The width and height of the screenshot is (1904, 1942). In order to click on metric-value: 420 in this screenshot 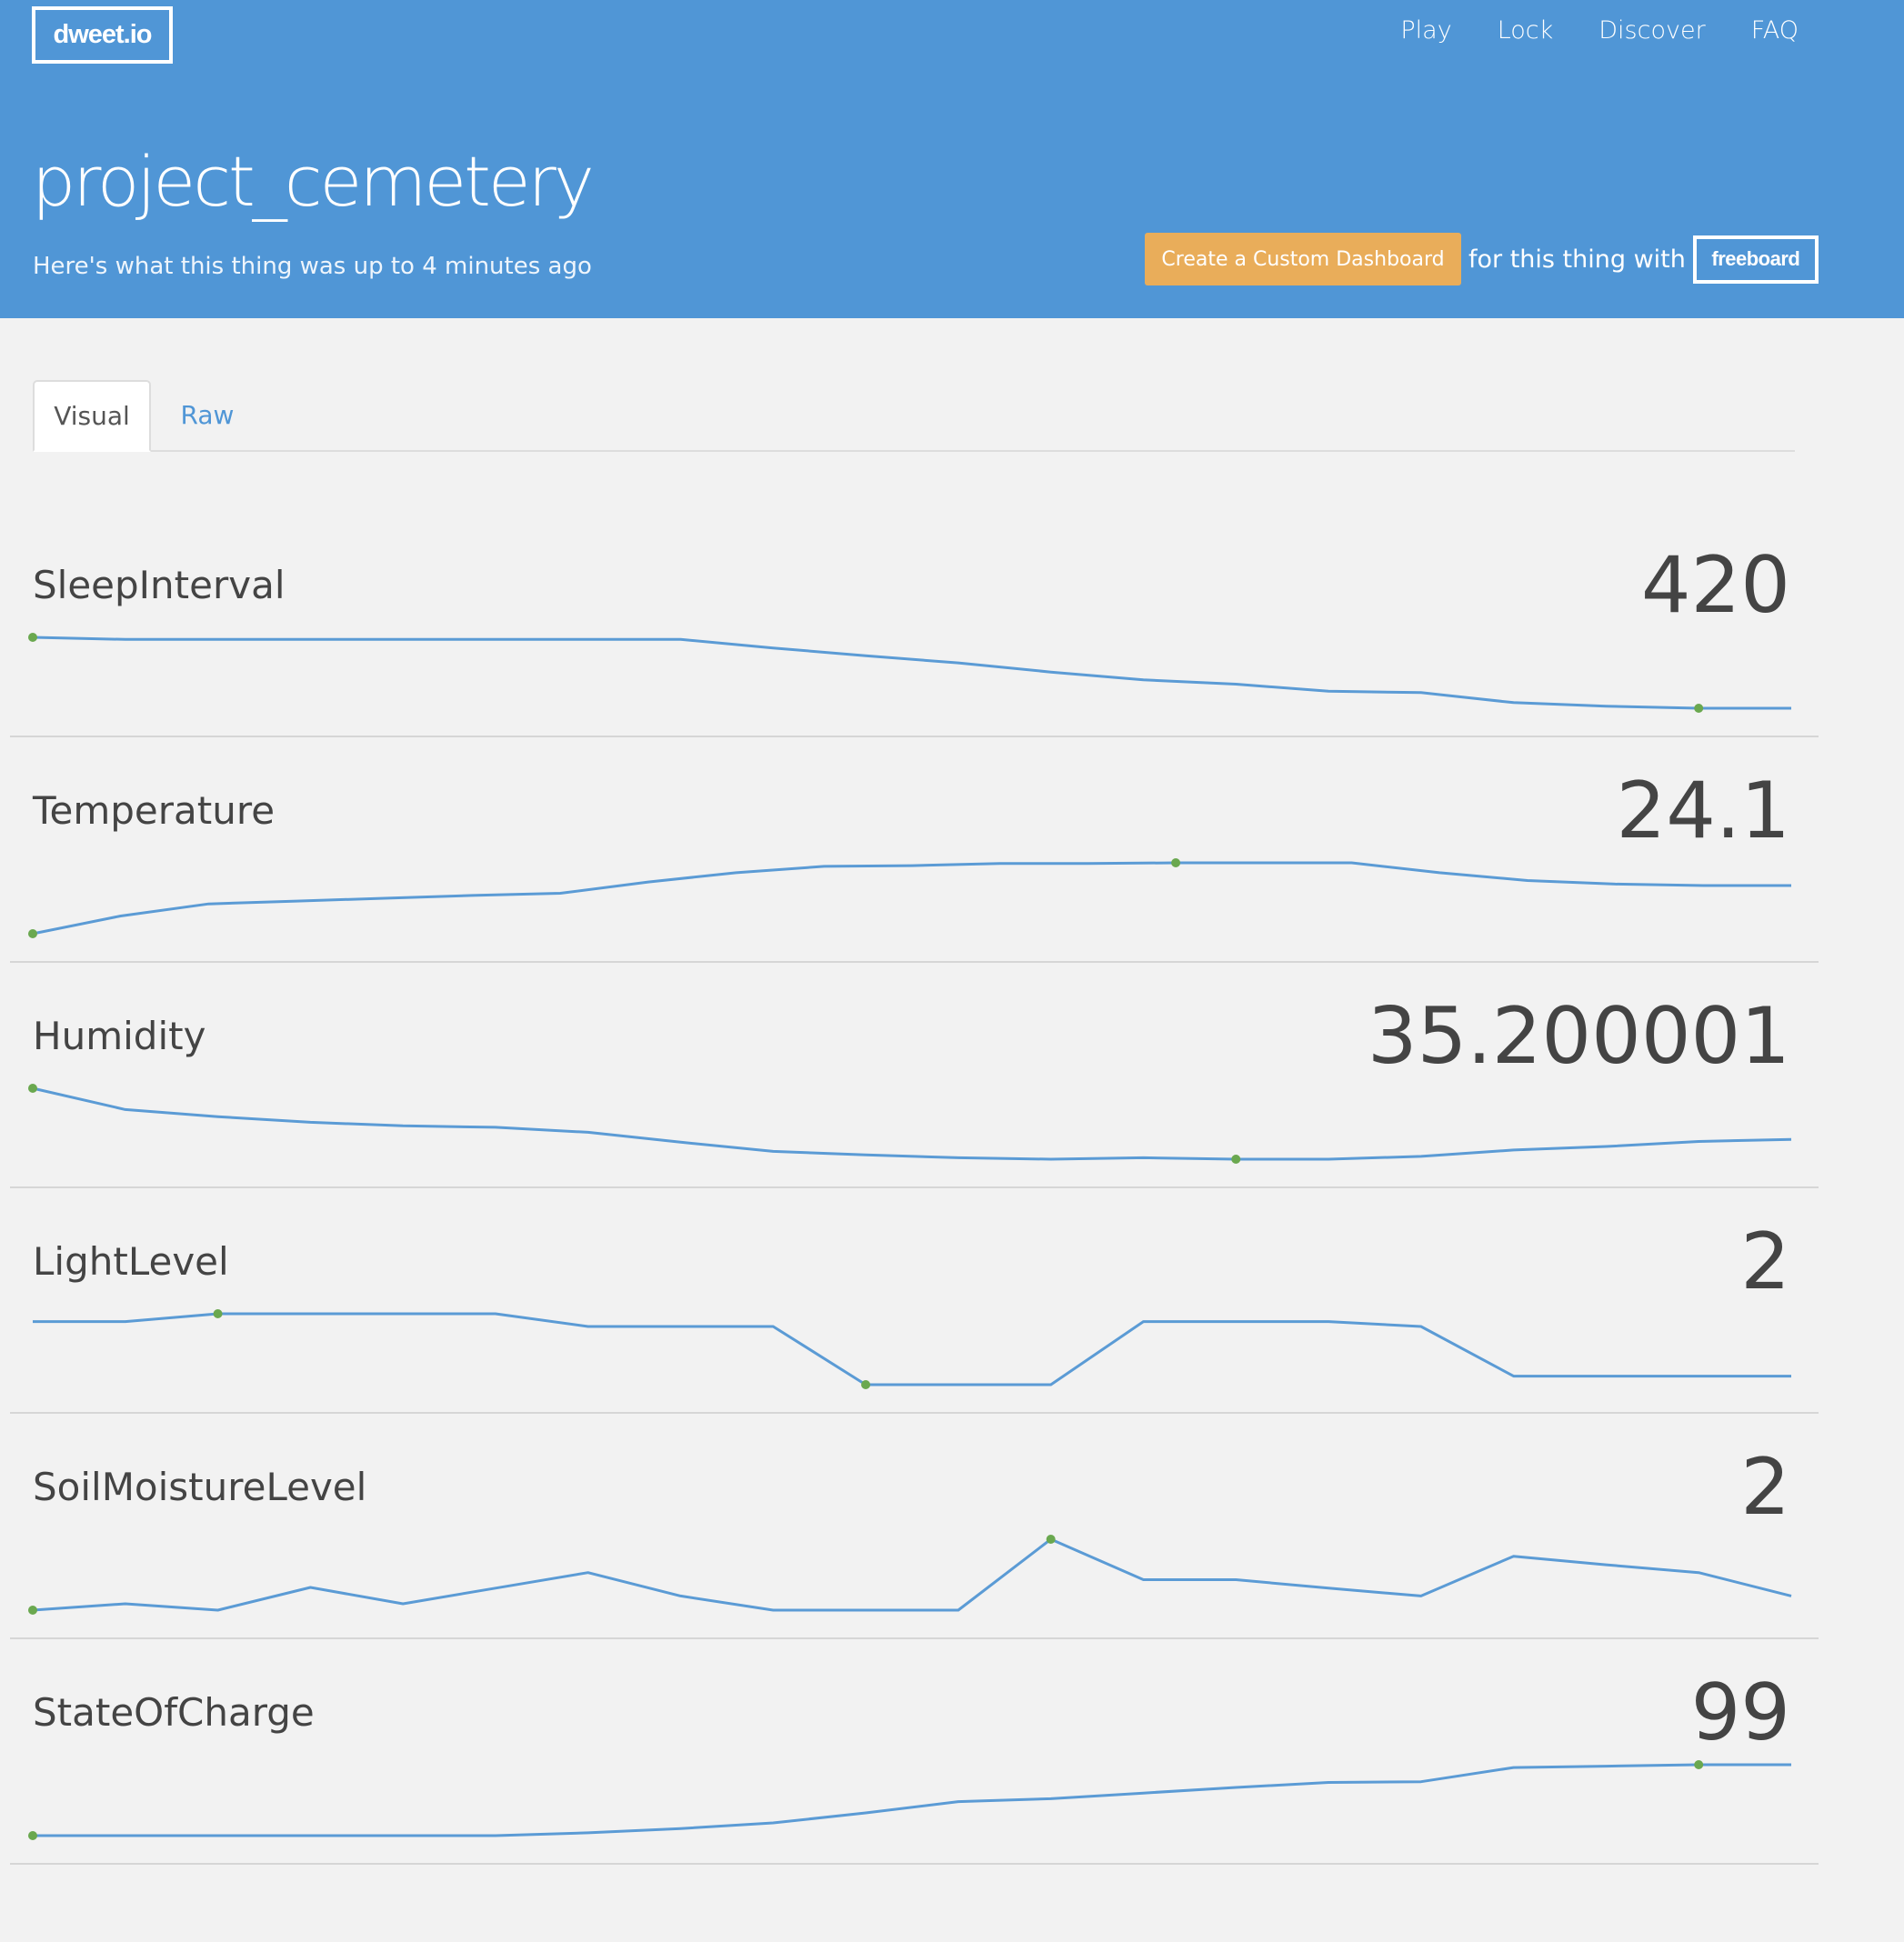, I will do `click(1715, 585)`.